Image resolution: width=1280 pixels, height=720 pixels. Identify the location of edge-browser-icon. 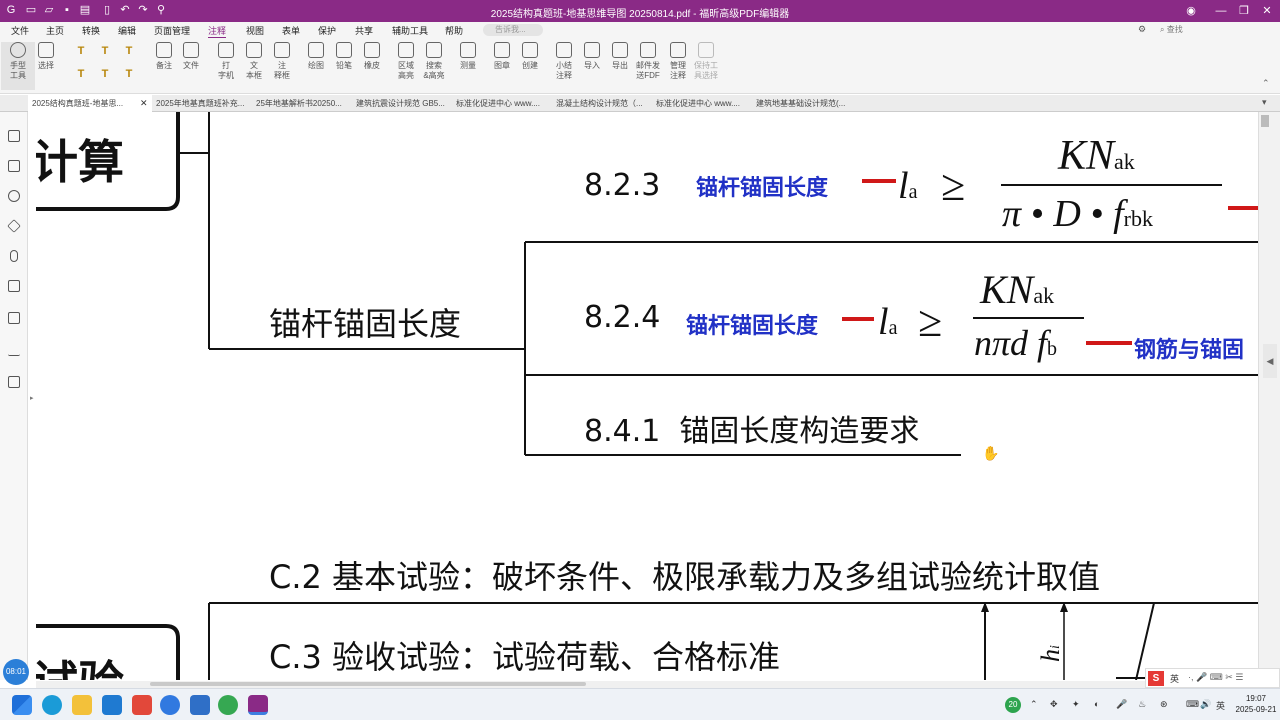
(52, 705).